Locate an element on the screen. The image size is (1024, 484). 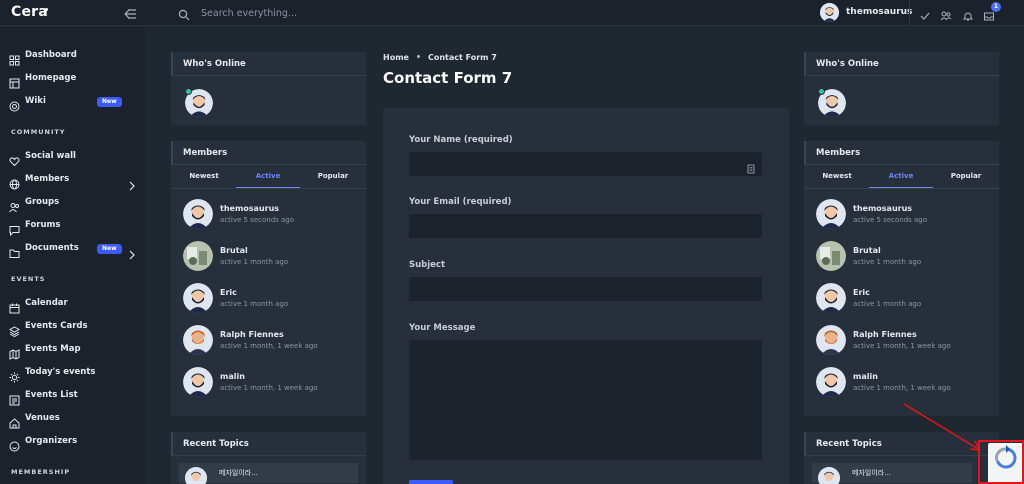
user-avatar is located at coordinates (829, 12).